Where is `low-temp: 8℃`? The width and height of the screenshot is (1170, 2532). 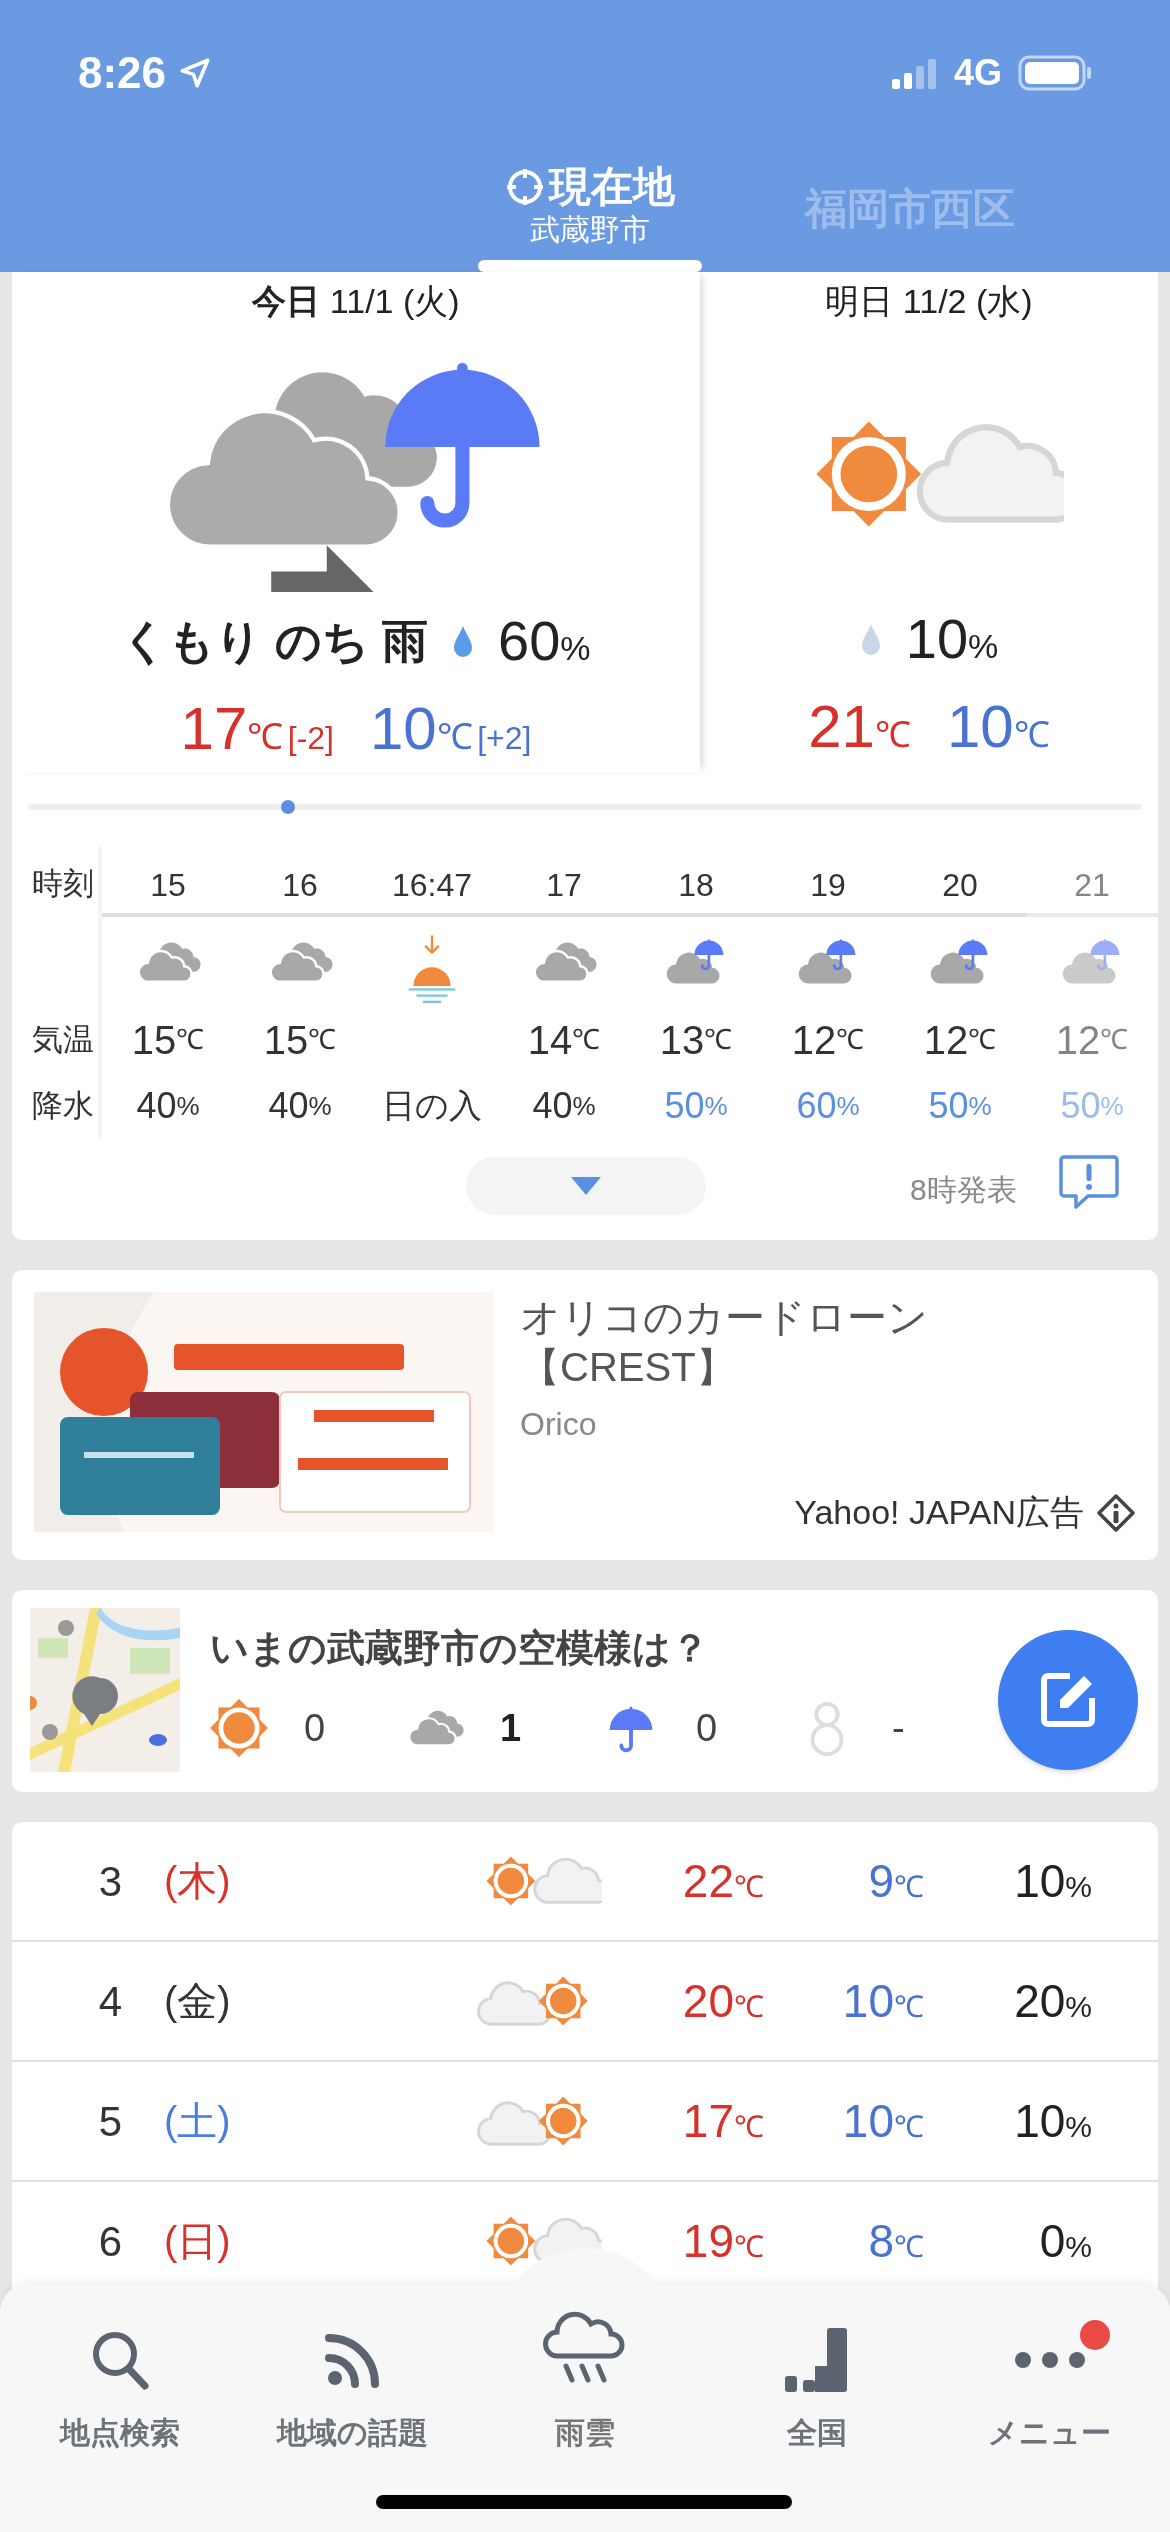
low-temp: 8℃ is located at coordinates (895, 2241).